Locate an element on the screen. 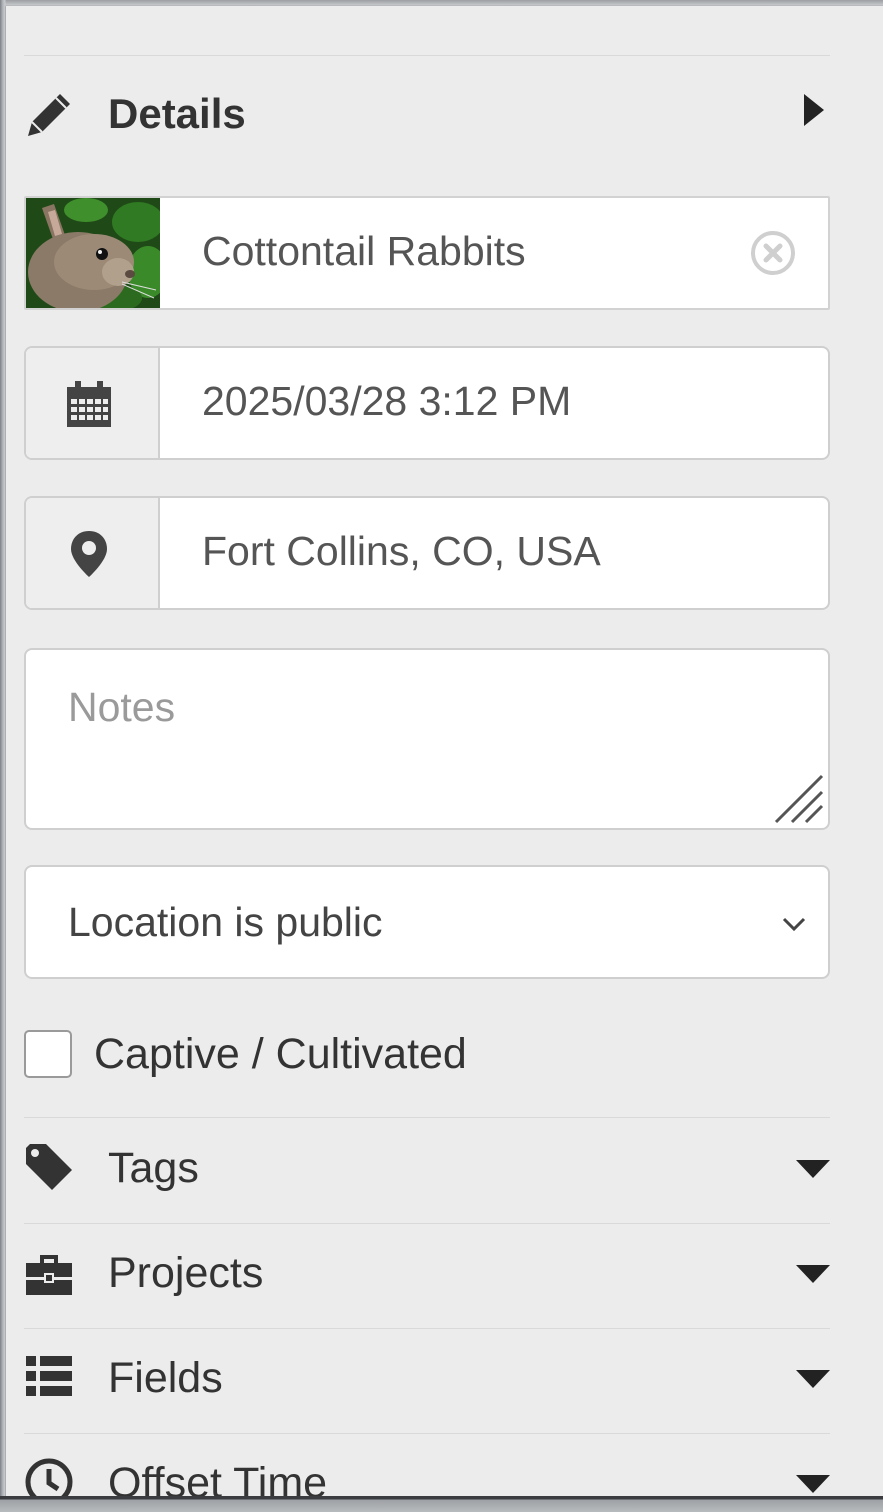  pencil-icon is located at coordinates (49, 115).